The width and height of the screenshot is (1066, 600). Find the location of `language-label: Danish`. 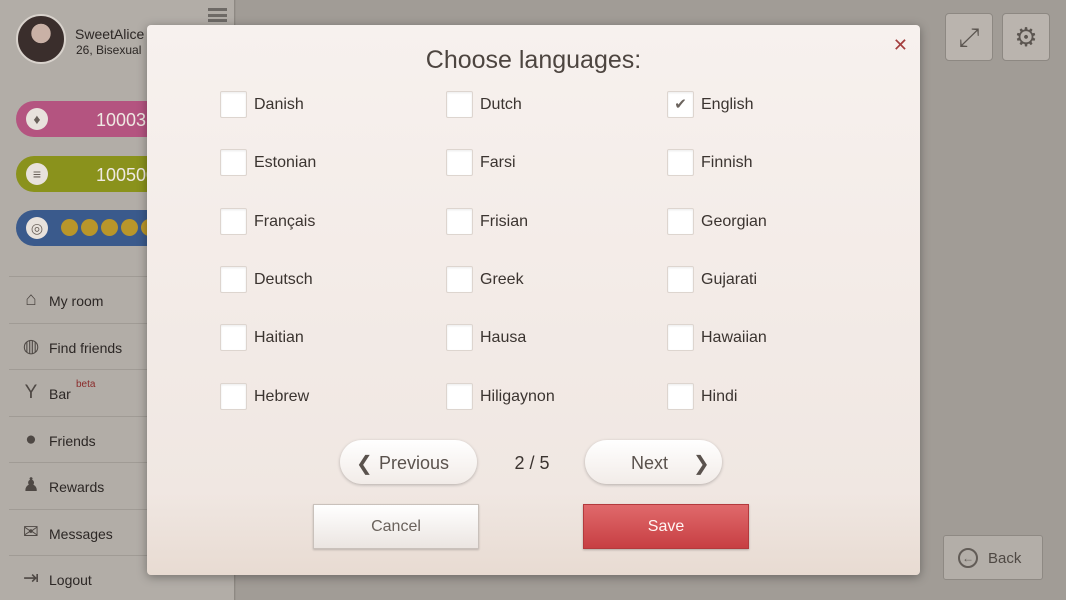

language-label: Danish is located at coordinates (279, 104).